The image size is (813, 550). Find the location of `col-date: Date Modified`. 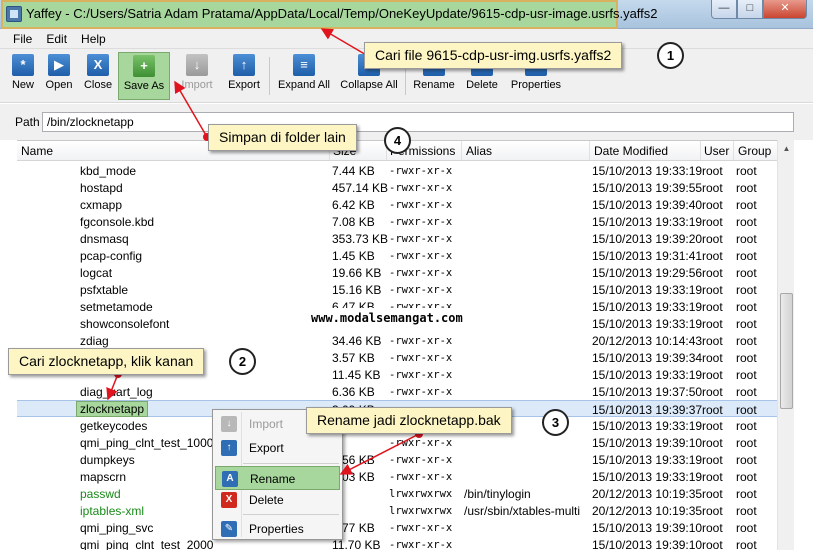

col-date: Date Modified is located at coordinates (631, 151).